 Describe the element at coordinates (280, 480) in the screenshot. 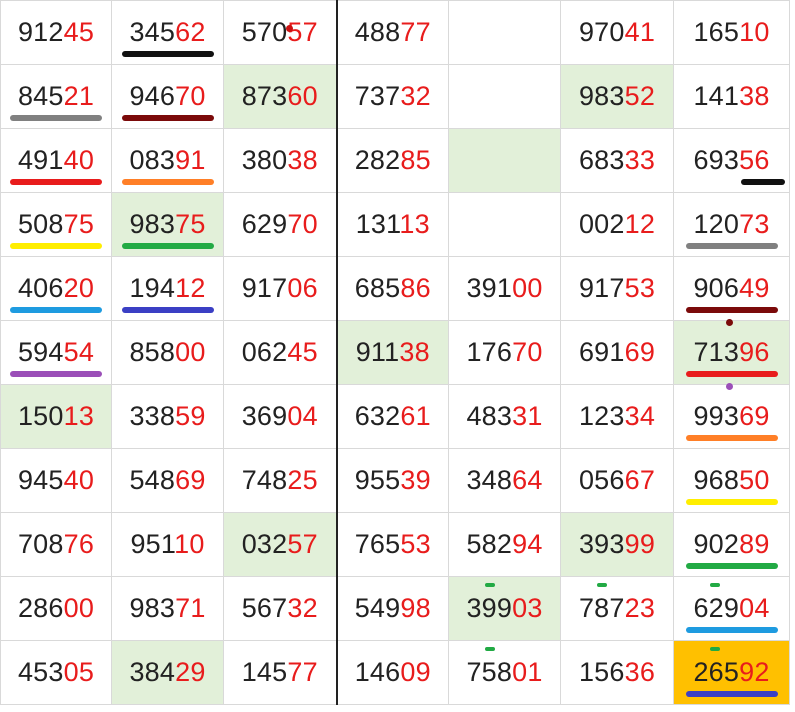

I see `grid-cell: 74825` at that location.